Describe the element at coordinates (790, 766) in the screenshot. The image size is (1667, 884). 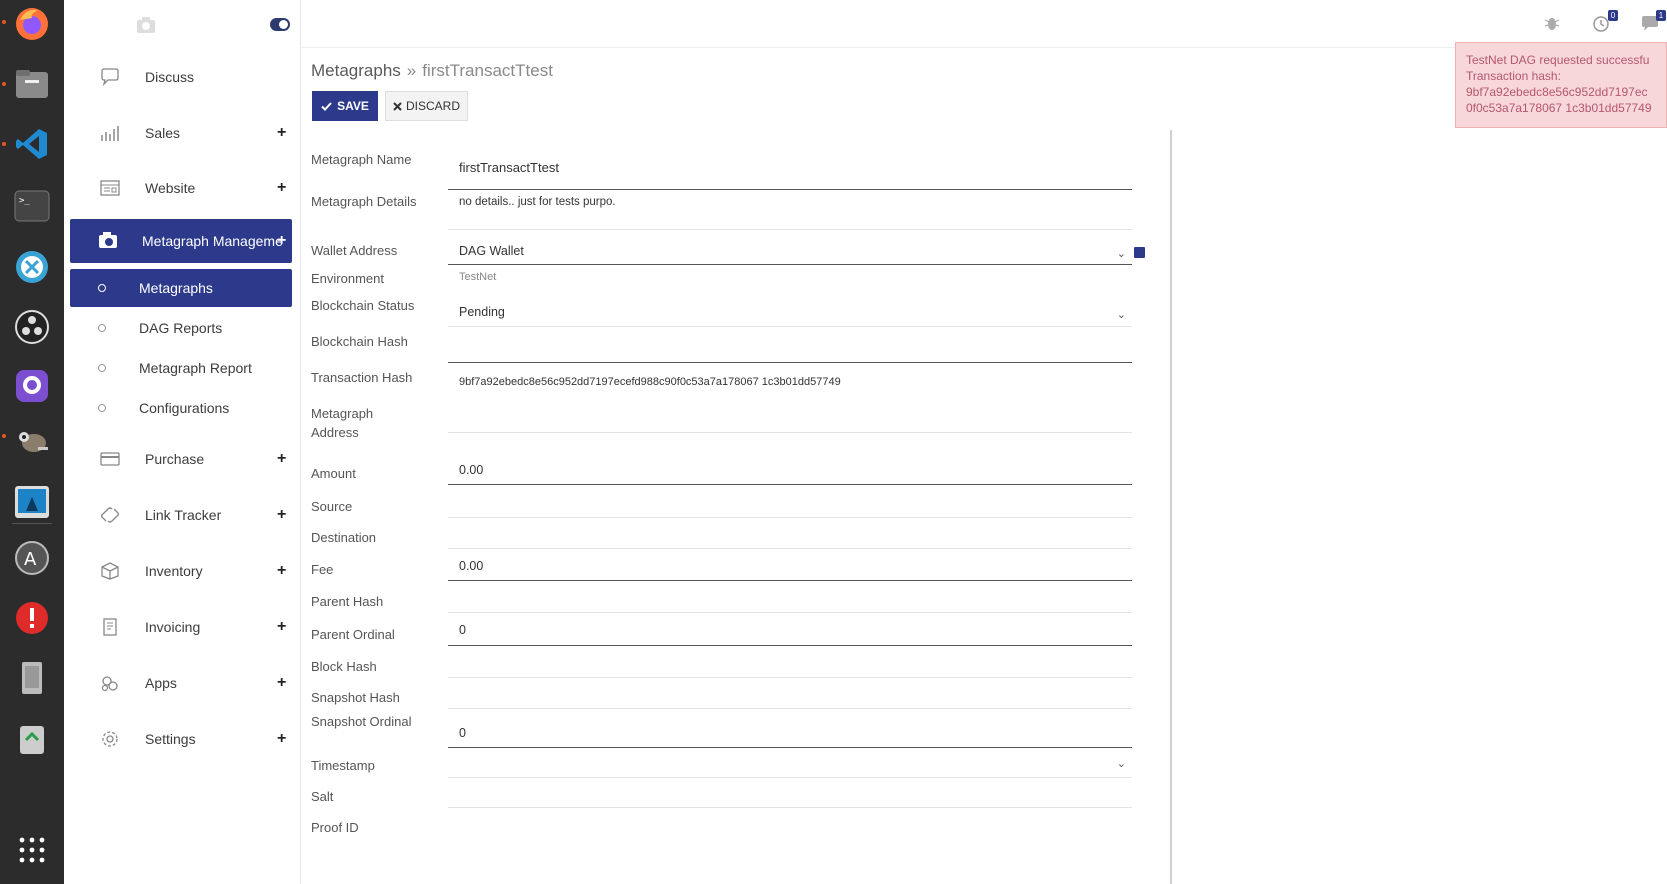
I see `timestamp-input: ⌄` at that location.